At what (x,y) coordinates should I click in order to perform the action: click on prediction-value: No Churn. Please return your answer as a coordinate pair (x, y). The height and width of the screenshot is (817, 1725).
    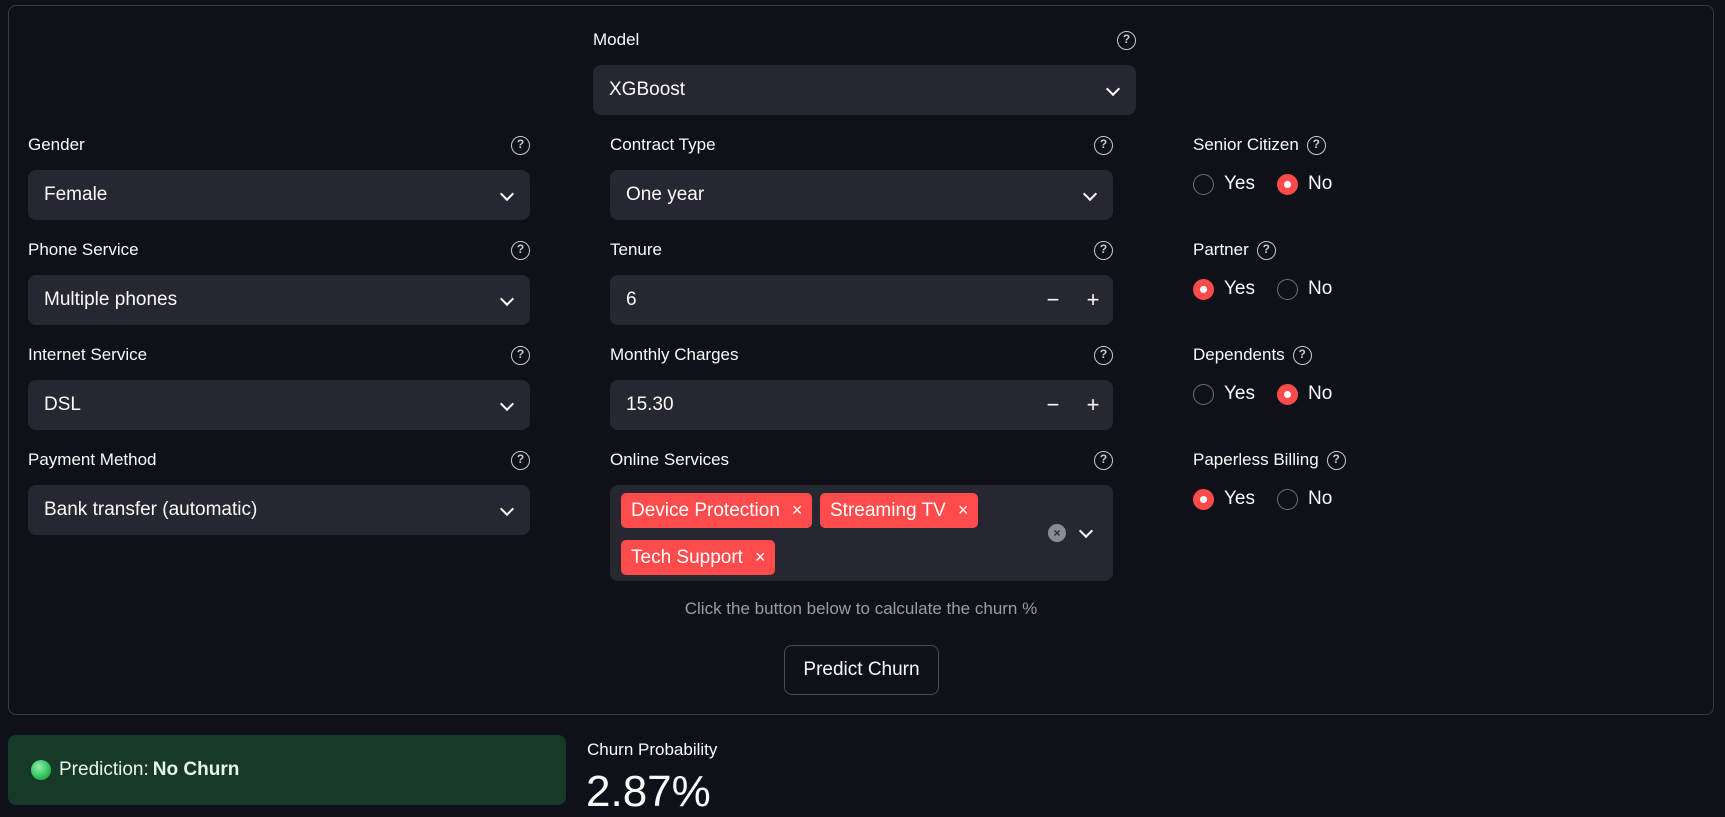
    Looking at the image, I should click on (196, 769).